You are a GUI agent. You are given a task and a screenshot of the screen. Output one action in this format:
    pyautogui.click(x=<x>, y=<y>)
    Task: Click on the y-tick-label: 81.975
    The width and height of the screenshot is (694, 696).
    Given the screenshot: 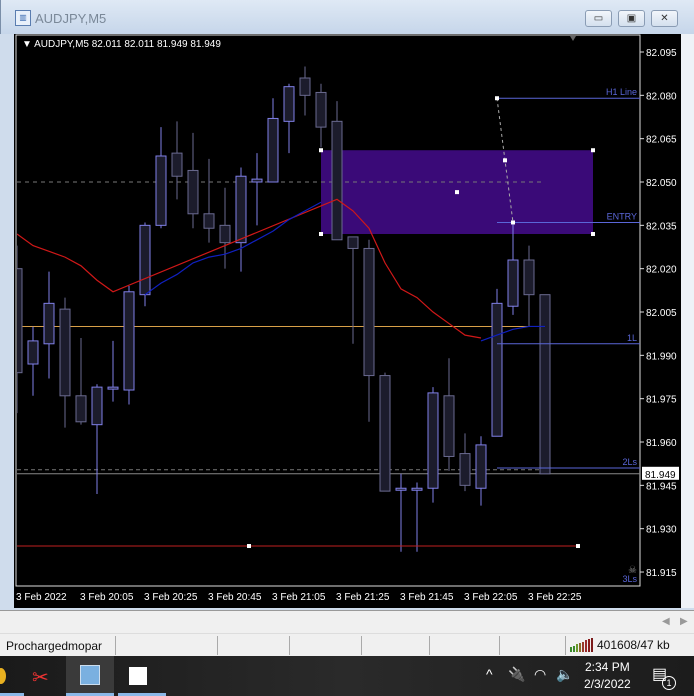 What is the action you would take?
    pyautogui.click(x=661, y=400)
    